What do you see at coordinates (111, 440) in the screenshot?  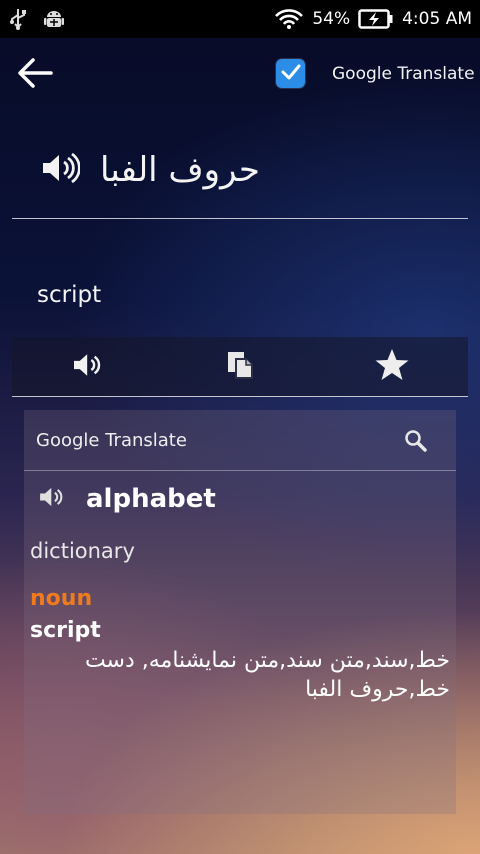 I see `card-title: Google Translate` at bounding box center [111, 440].